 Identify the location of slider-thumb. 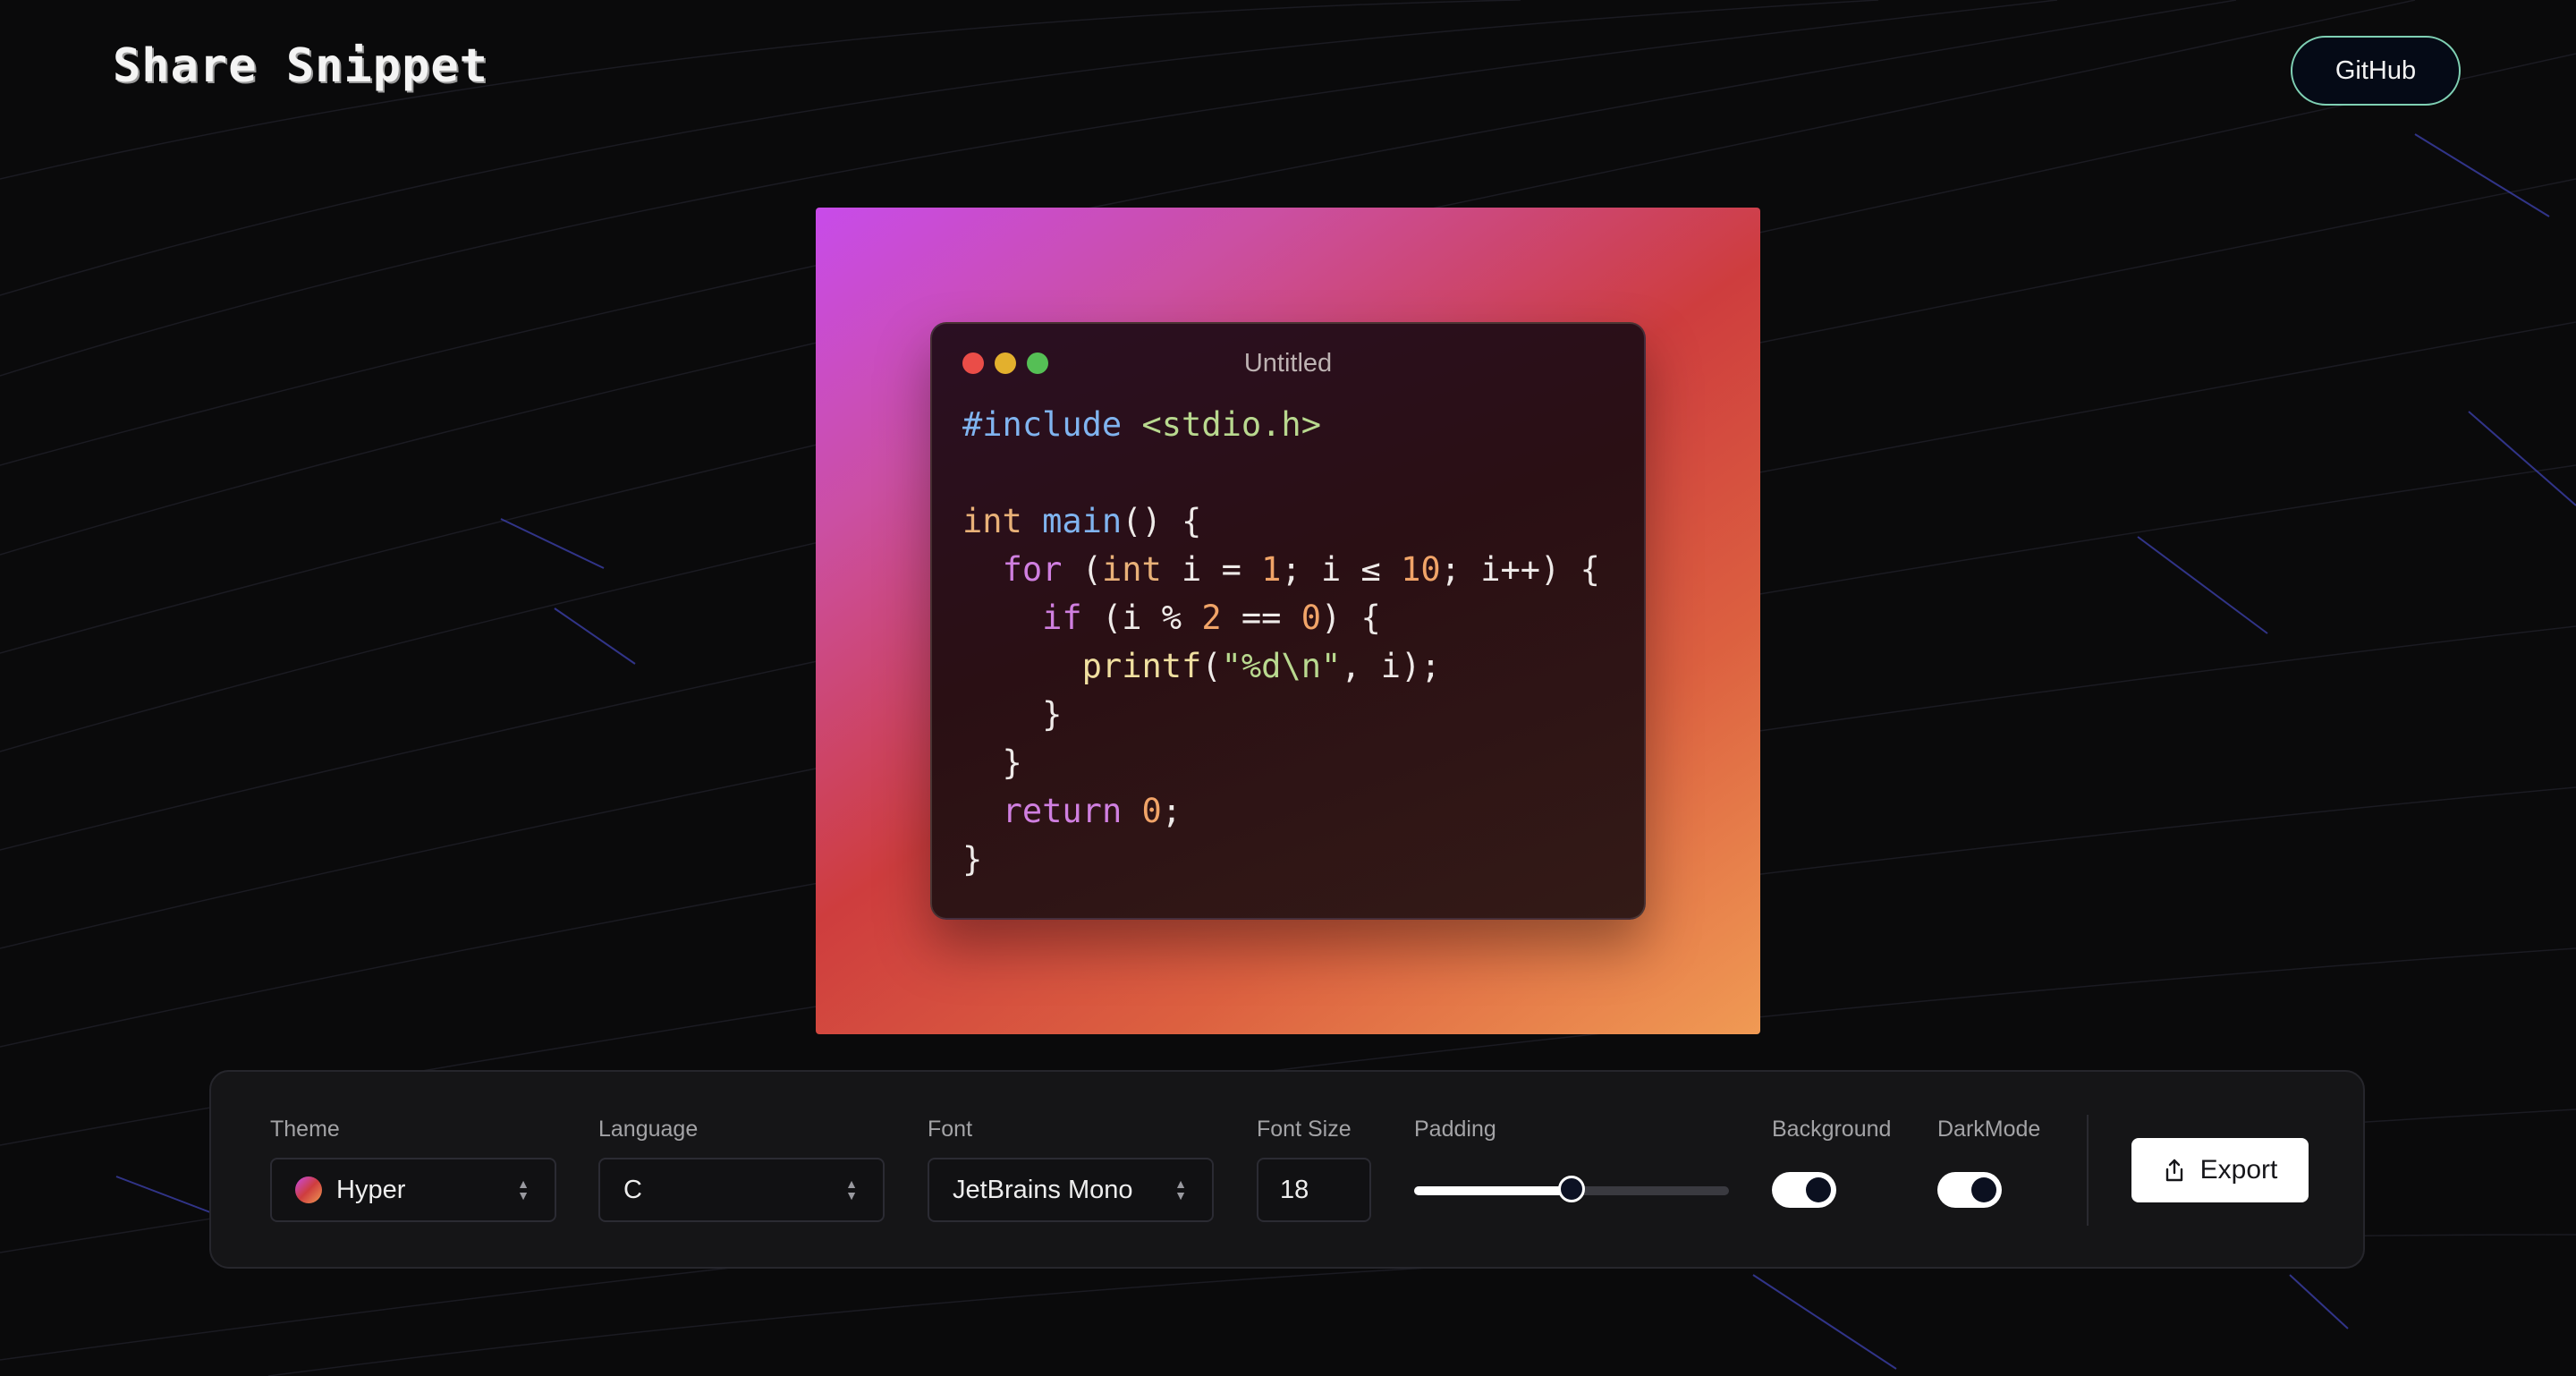
(1571, 1189).